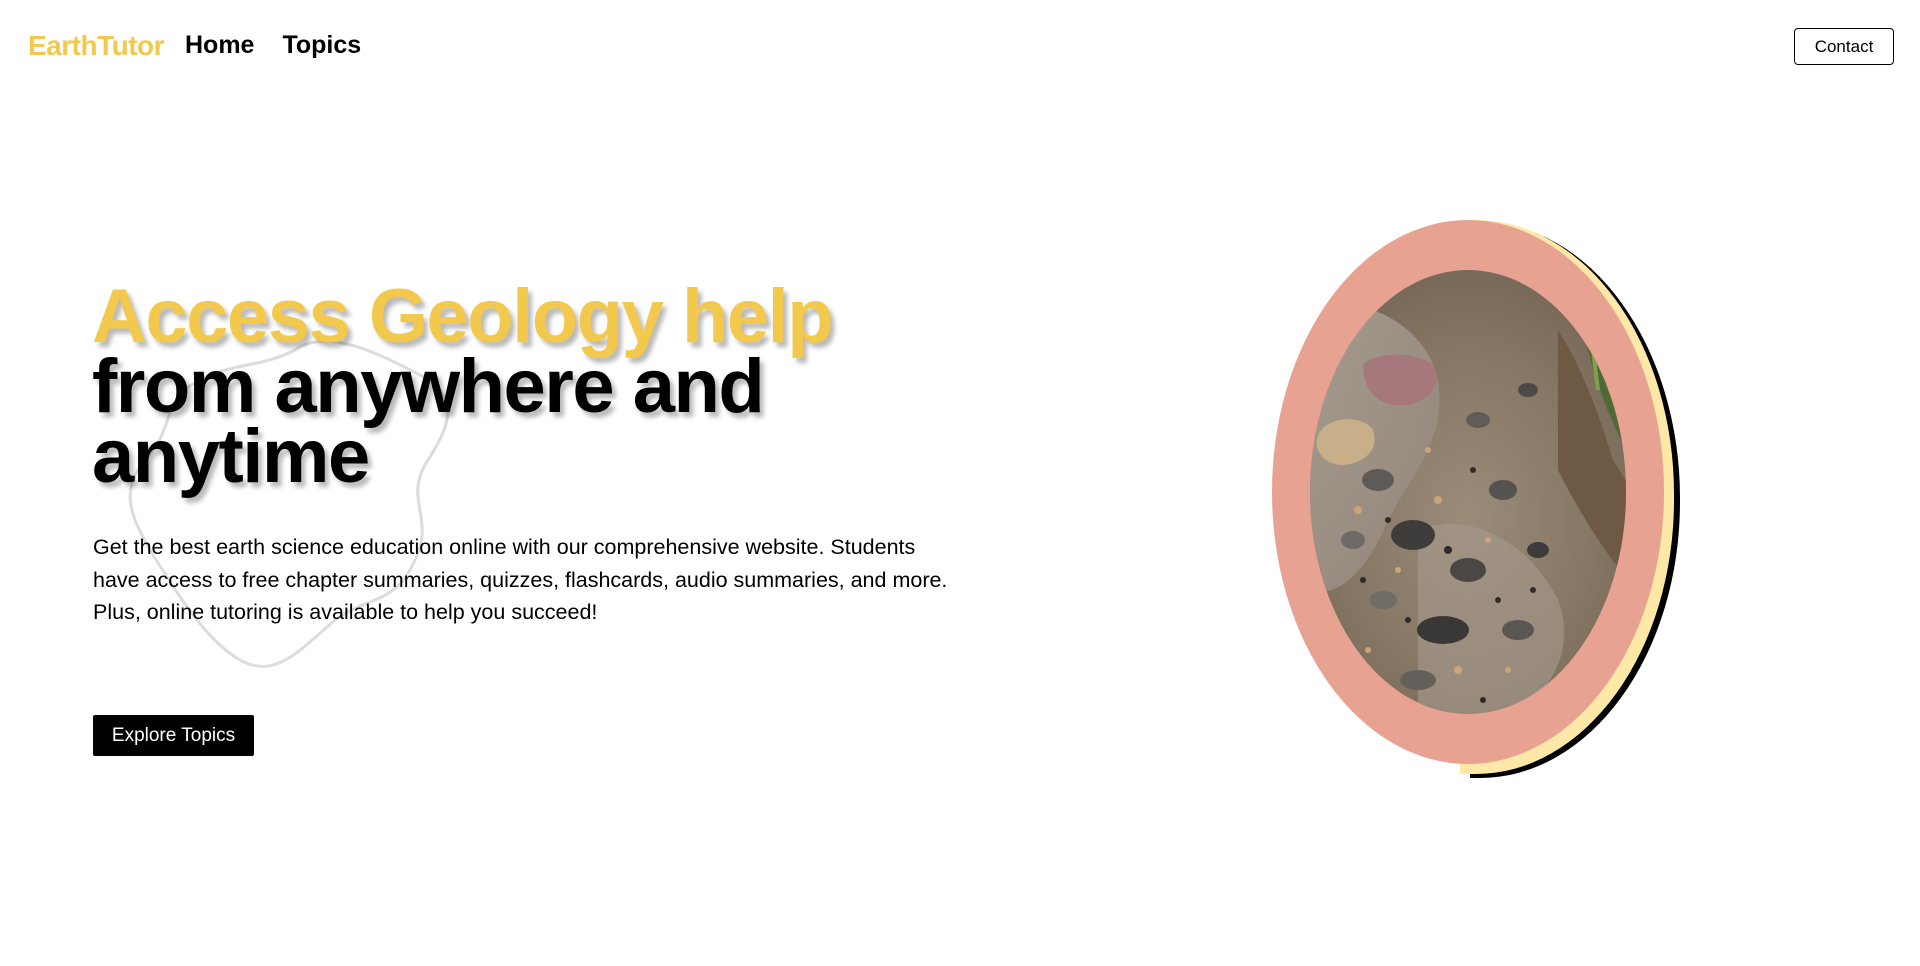  What do you see at coordinates (428, 421) in the screenshot?
I see `headline-rest: from anywhere and anytime` at bounding box center [428, 421].